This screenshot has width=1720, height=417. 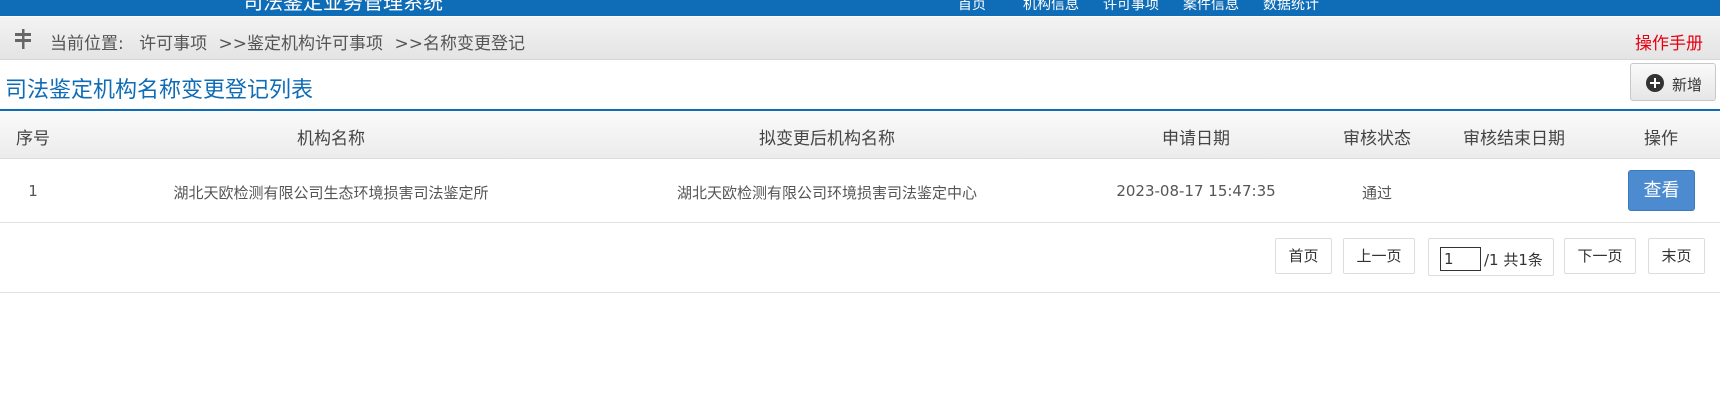 I want to click on nav-item-license: 许可事项, so click(x=1131, y=7).